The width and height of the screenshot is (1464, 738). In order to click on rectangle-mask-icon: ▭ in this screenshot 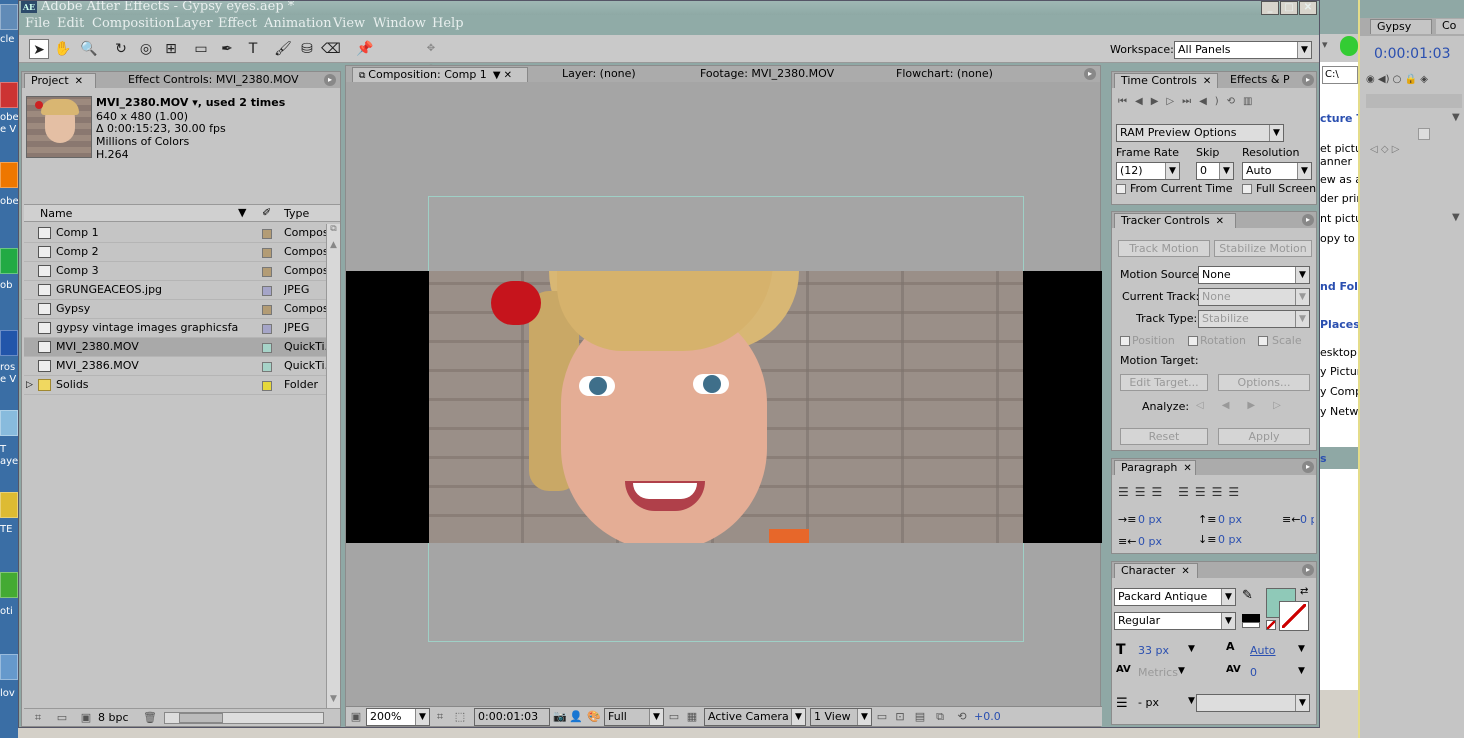, I will do `click(201, 49)`.